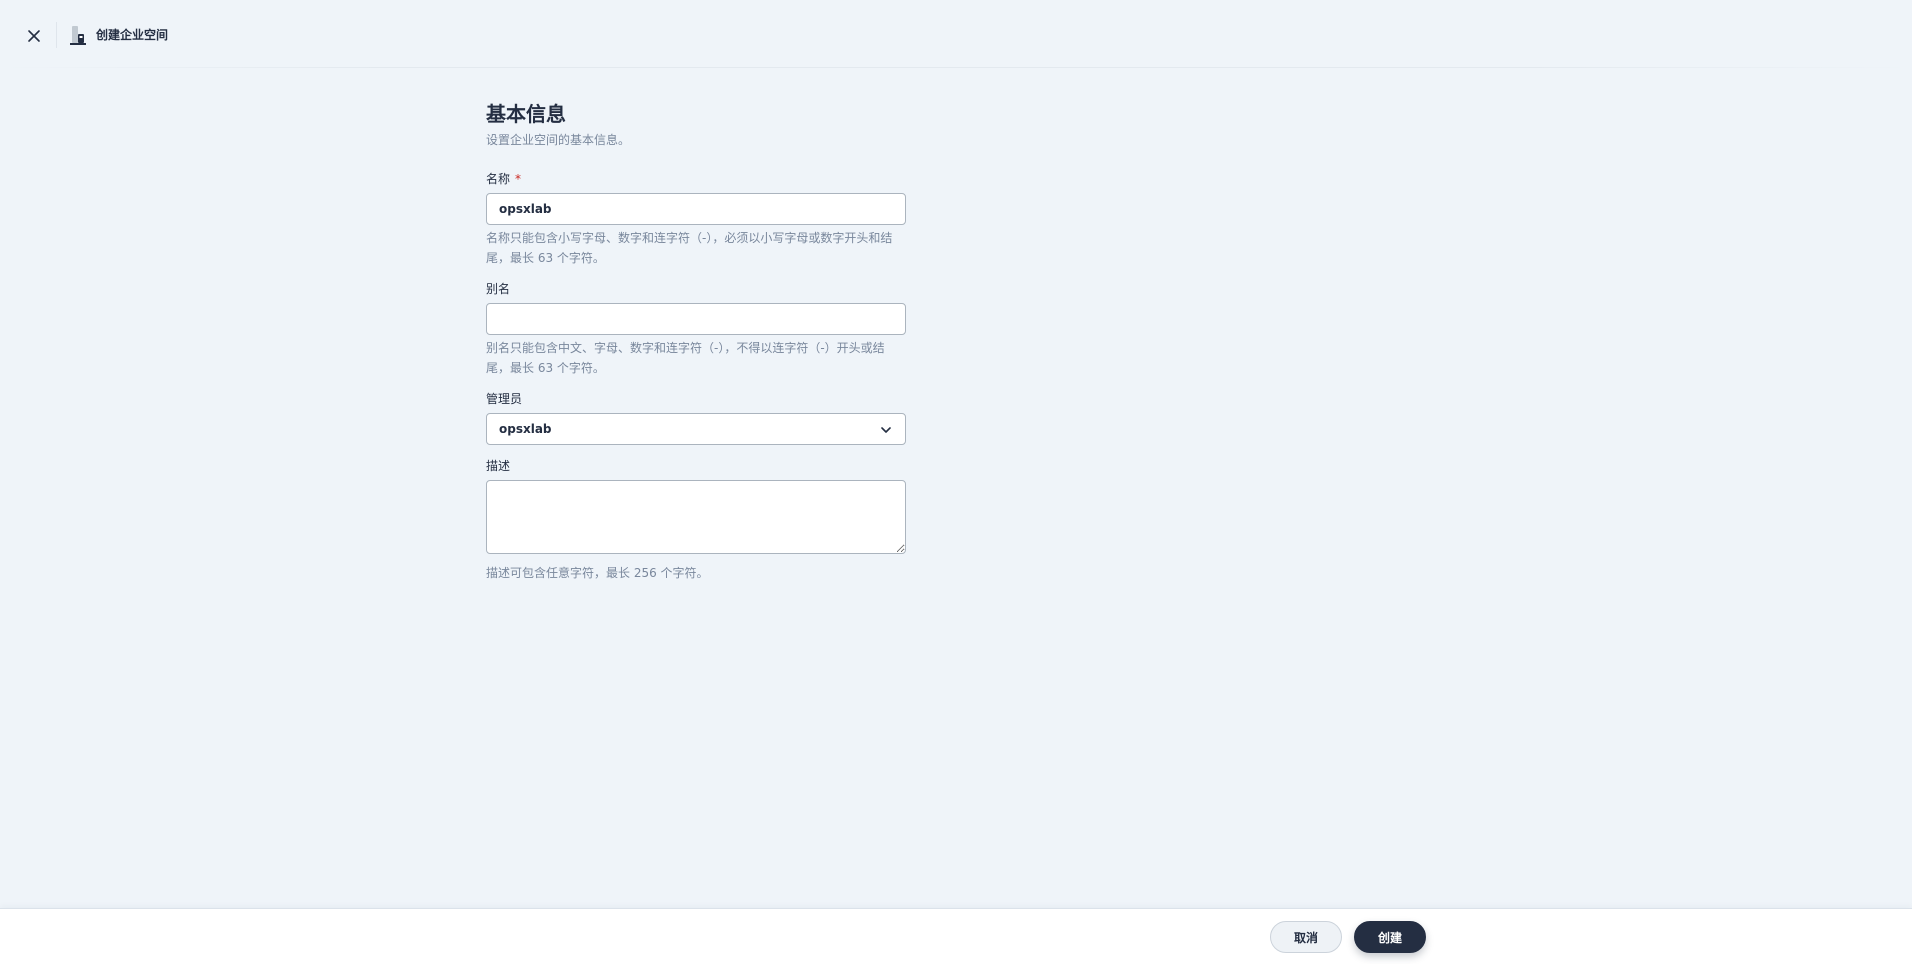  What do you see at coordinates (597, 573) in the screenshot?
I see `description-help-text: 描述可包含任意字符，最长 256 个字符。` at bounding box center [597, 573].